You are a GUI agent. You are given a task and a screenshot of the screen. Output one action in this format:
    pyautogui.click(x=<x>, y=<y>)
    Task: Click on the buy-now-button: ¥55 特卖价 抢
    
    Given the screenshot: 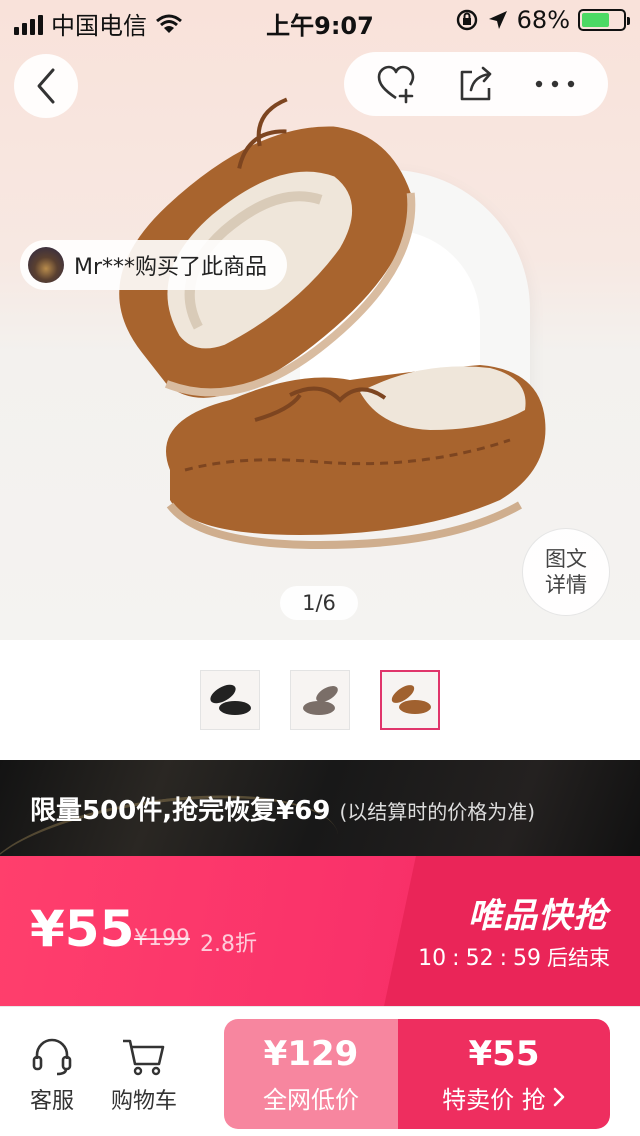 What is the action you would take?
    pyautogui.click(x=504, y=1074)
    